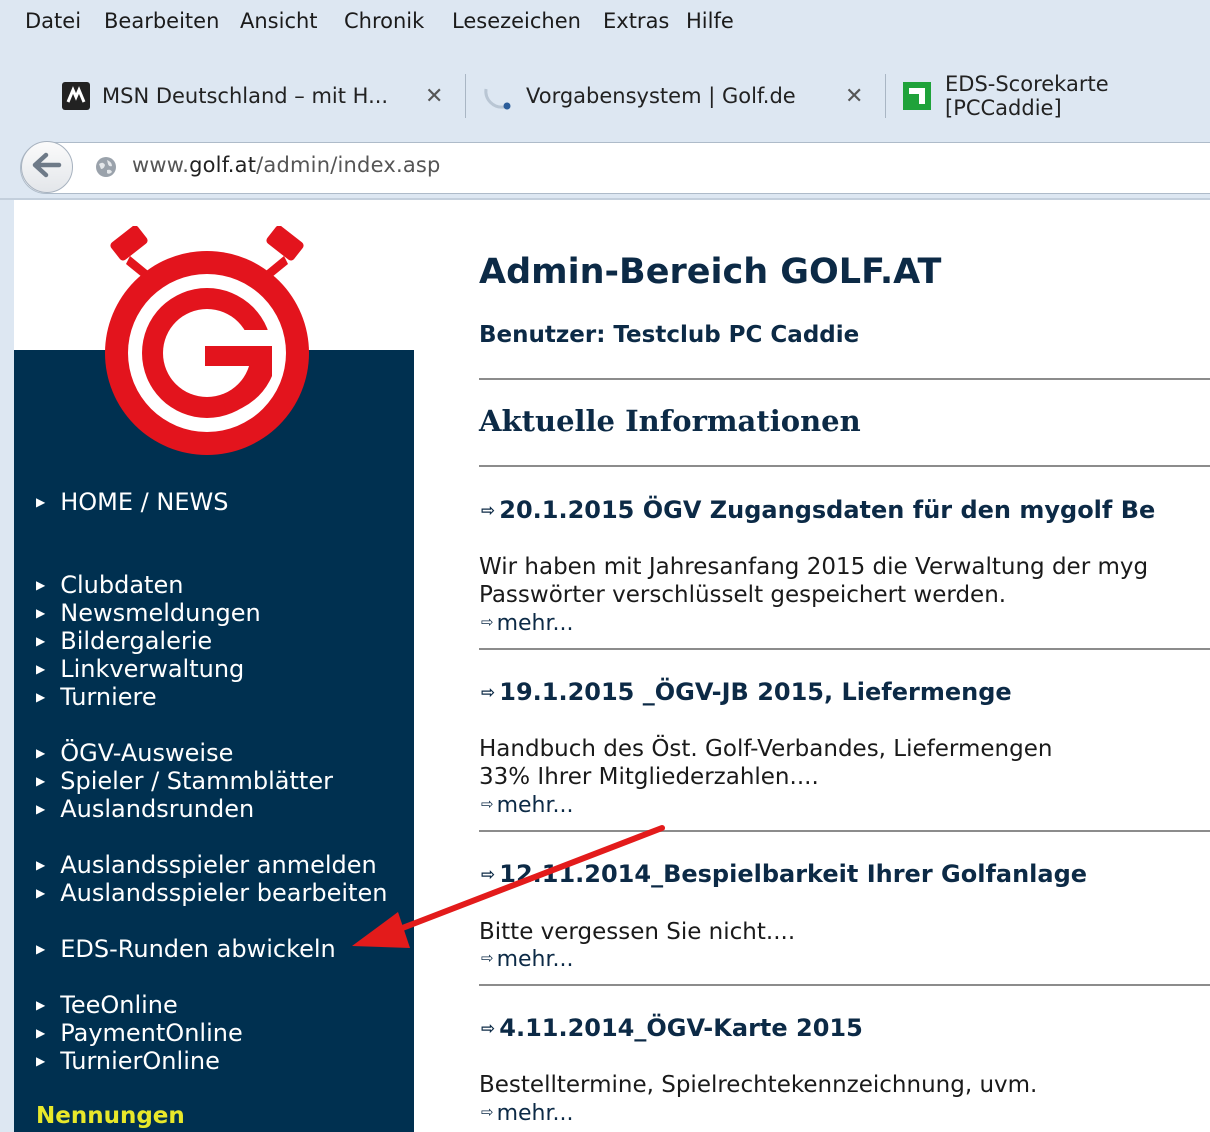 This screenshot has height=1132, width=1210. Describe the element at coordinates (661, 96) in the screenshot. I see `tab-title: Vorgabensystem | Golf.de` at that location.